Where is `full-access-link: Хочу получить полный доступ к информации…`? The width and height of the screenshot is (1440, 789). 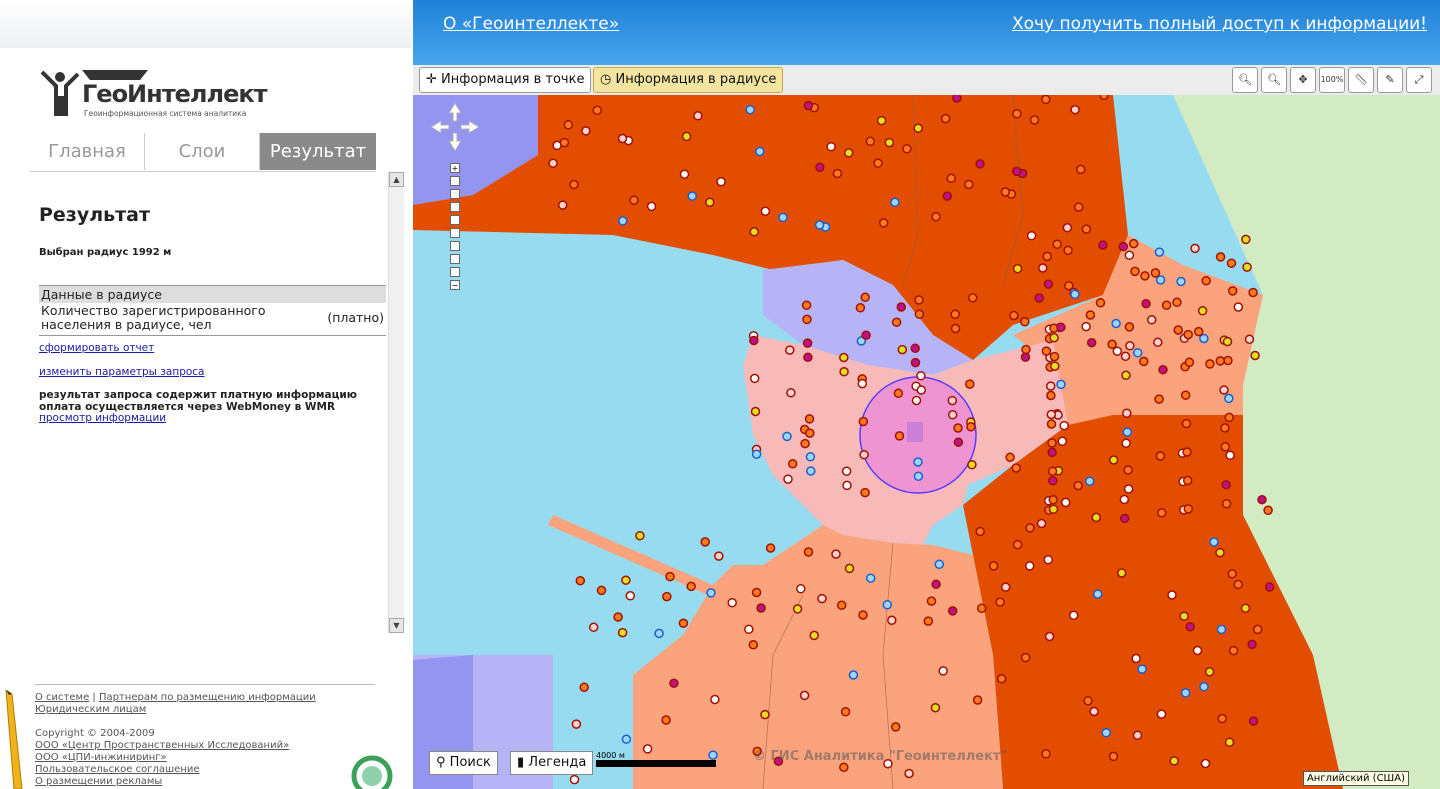 full-access-link: Хочу получить полный доступ к информации… is located at coordinates (1219, 24).